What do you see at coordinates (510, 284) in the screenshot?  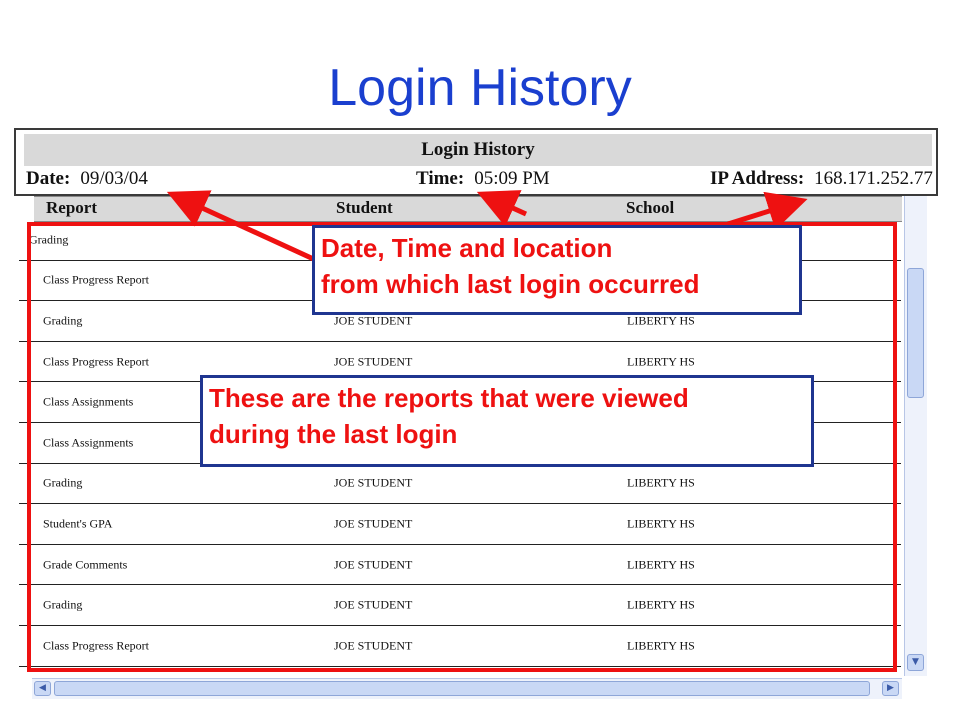 I see `callout-login-info-line2: from which last login occurred` at bounding box center [510, 284].